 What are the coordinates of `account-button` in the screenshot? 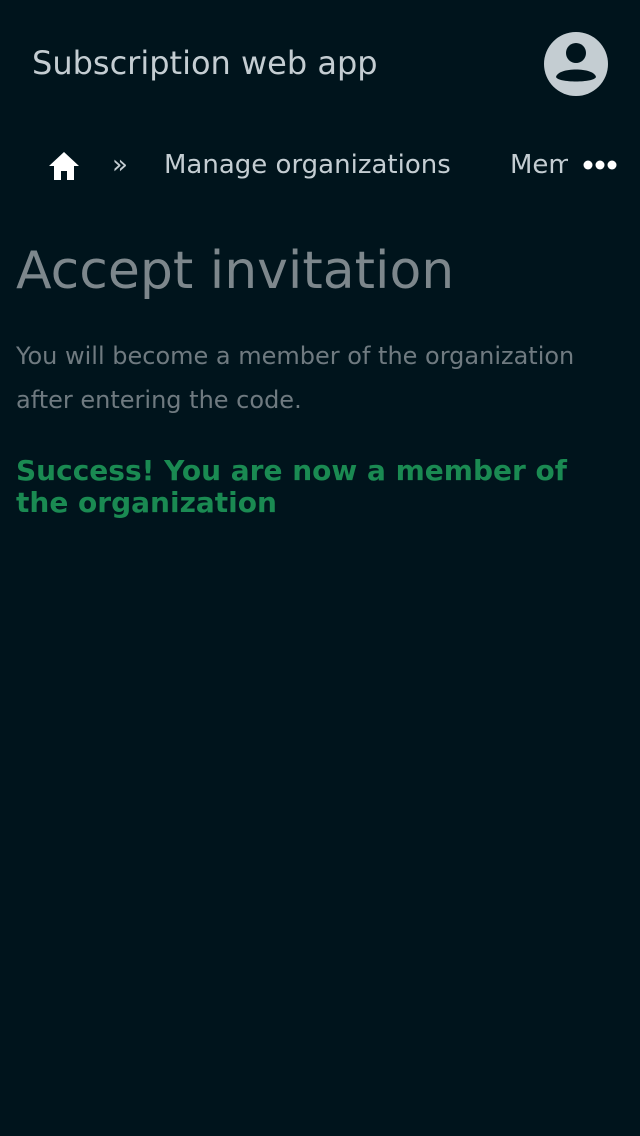 It's located at (576, 64).